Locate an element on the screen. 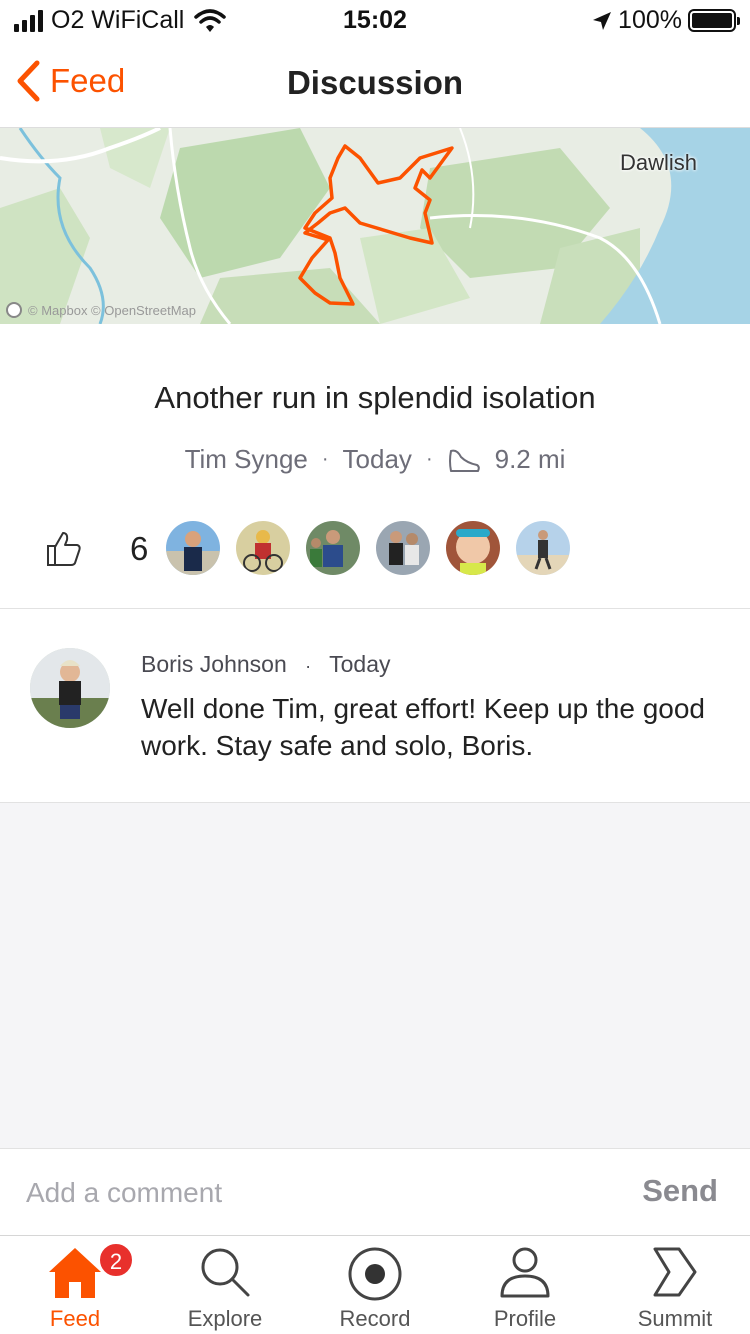  navigation-bar: Feed Discussion is located at coordinates (375, 84).